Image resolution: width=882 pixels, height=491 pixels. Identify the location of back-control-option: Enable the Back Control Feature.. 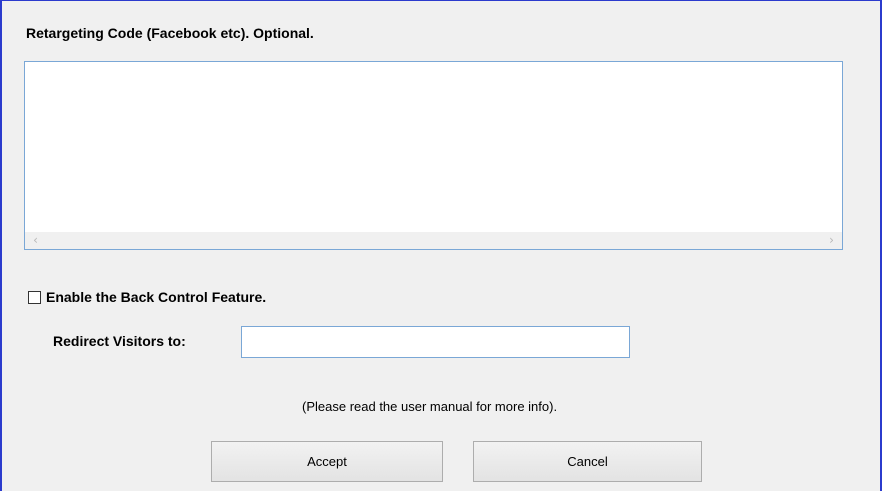
(147, 297).